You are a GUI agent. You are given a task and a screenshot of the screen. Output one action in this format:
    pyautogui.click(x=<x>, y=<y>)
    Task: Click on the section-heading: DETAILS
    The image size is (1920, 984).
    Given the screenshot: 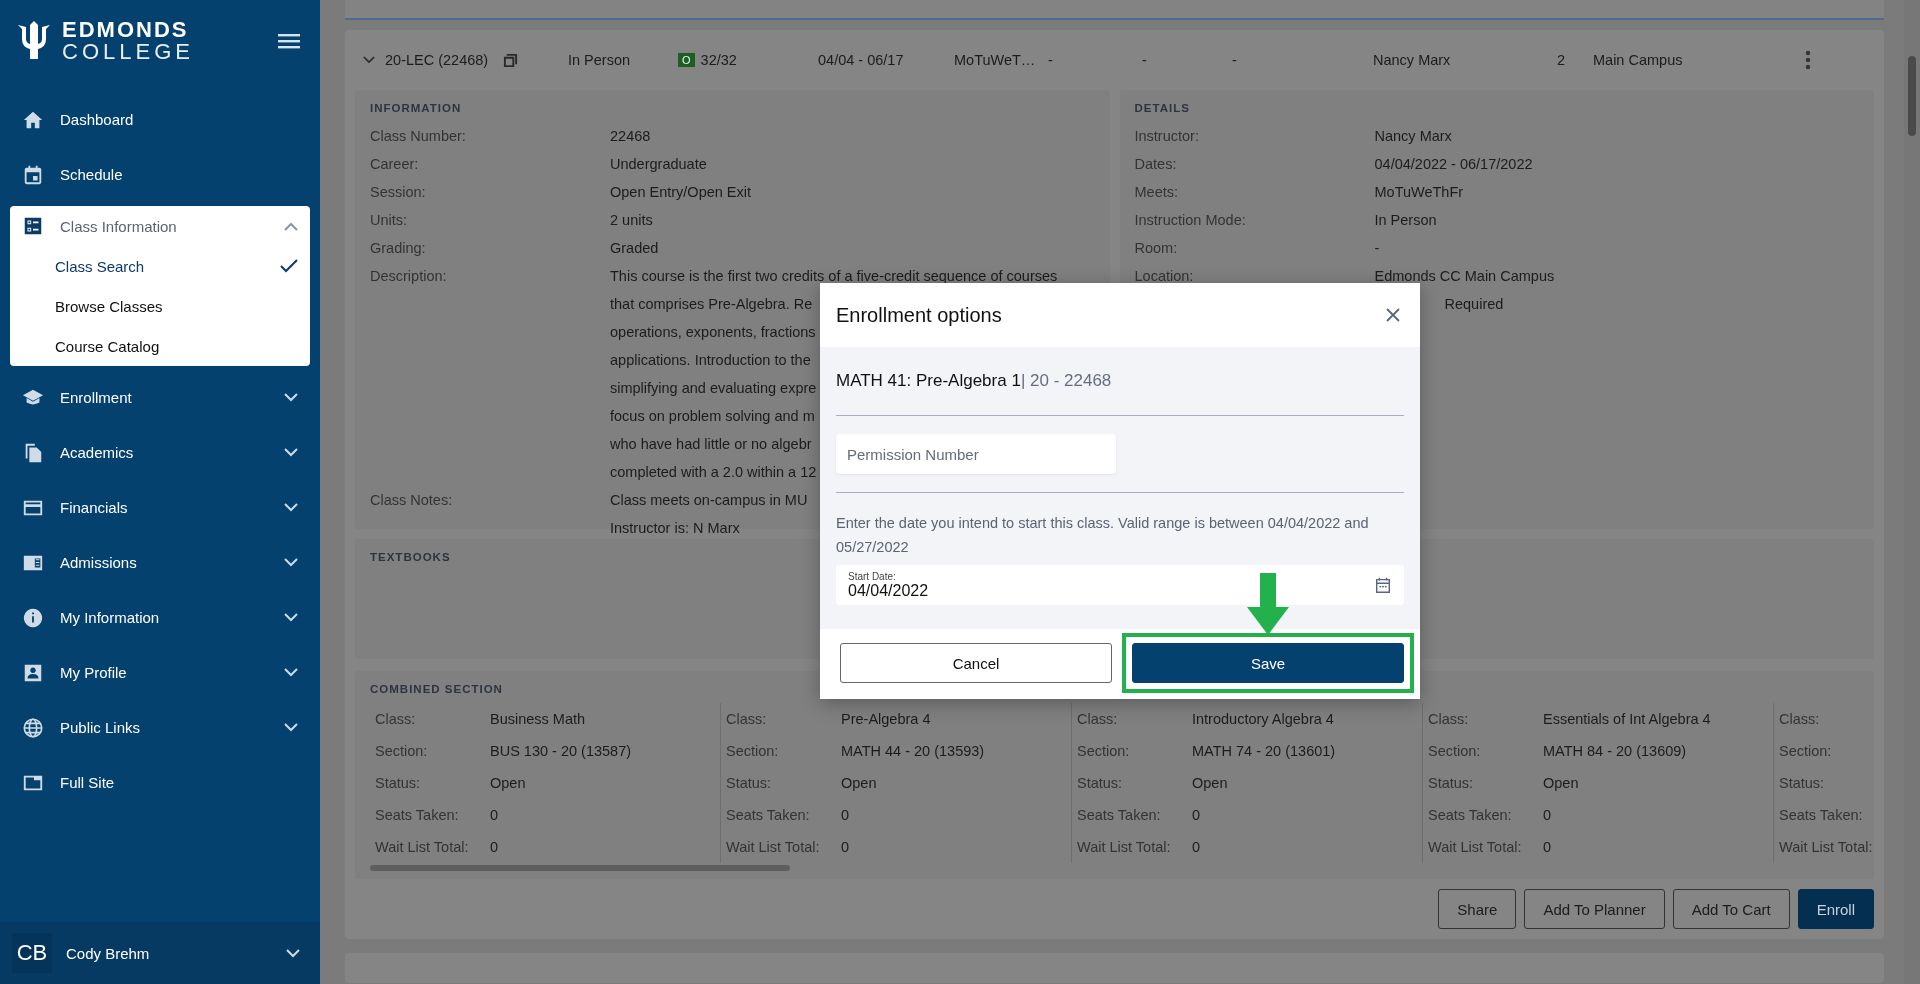 What is the action you would take?
    pyautogui.click(x=1162, y=108)
    